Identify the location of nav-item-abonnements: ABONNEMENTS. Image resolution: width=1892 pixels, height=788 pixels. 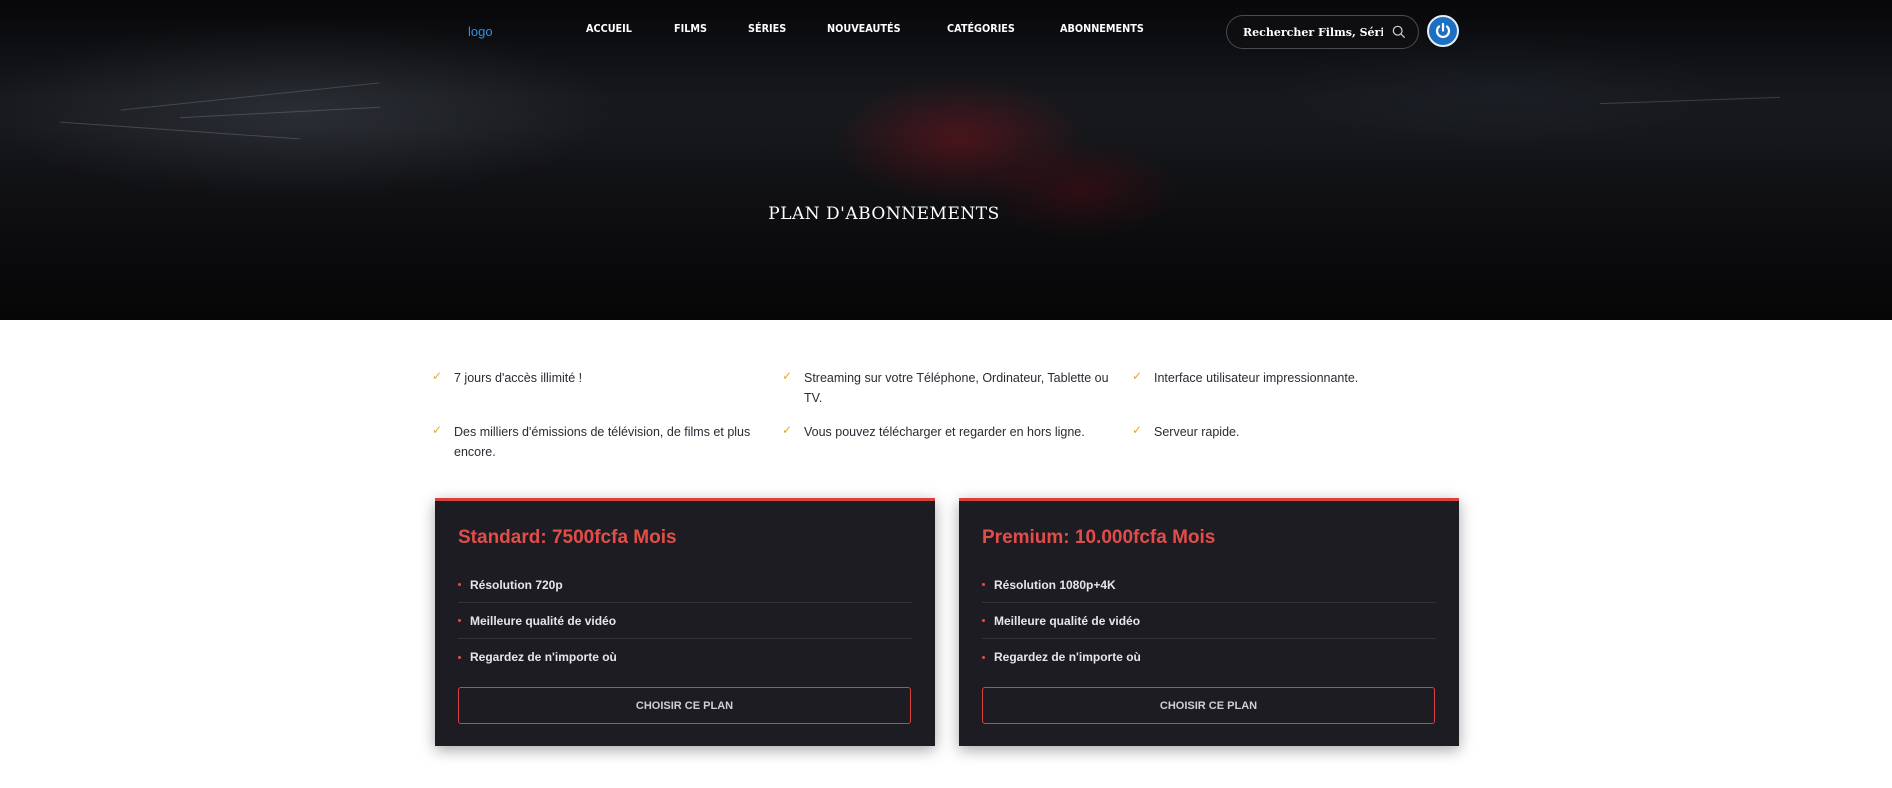
(1102, 28).